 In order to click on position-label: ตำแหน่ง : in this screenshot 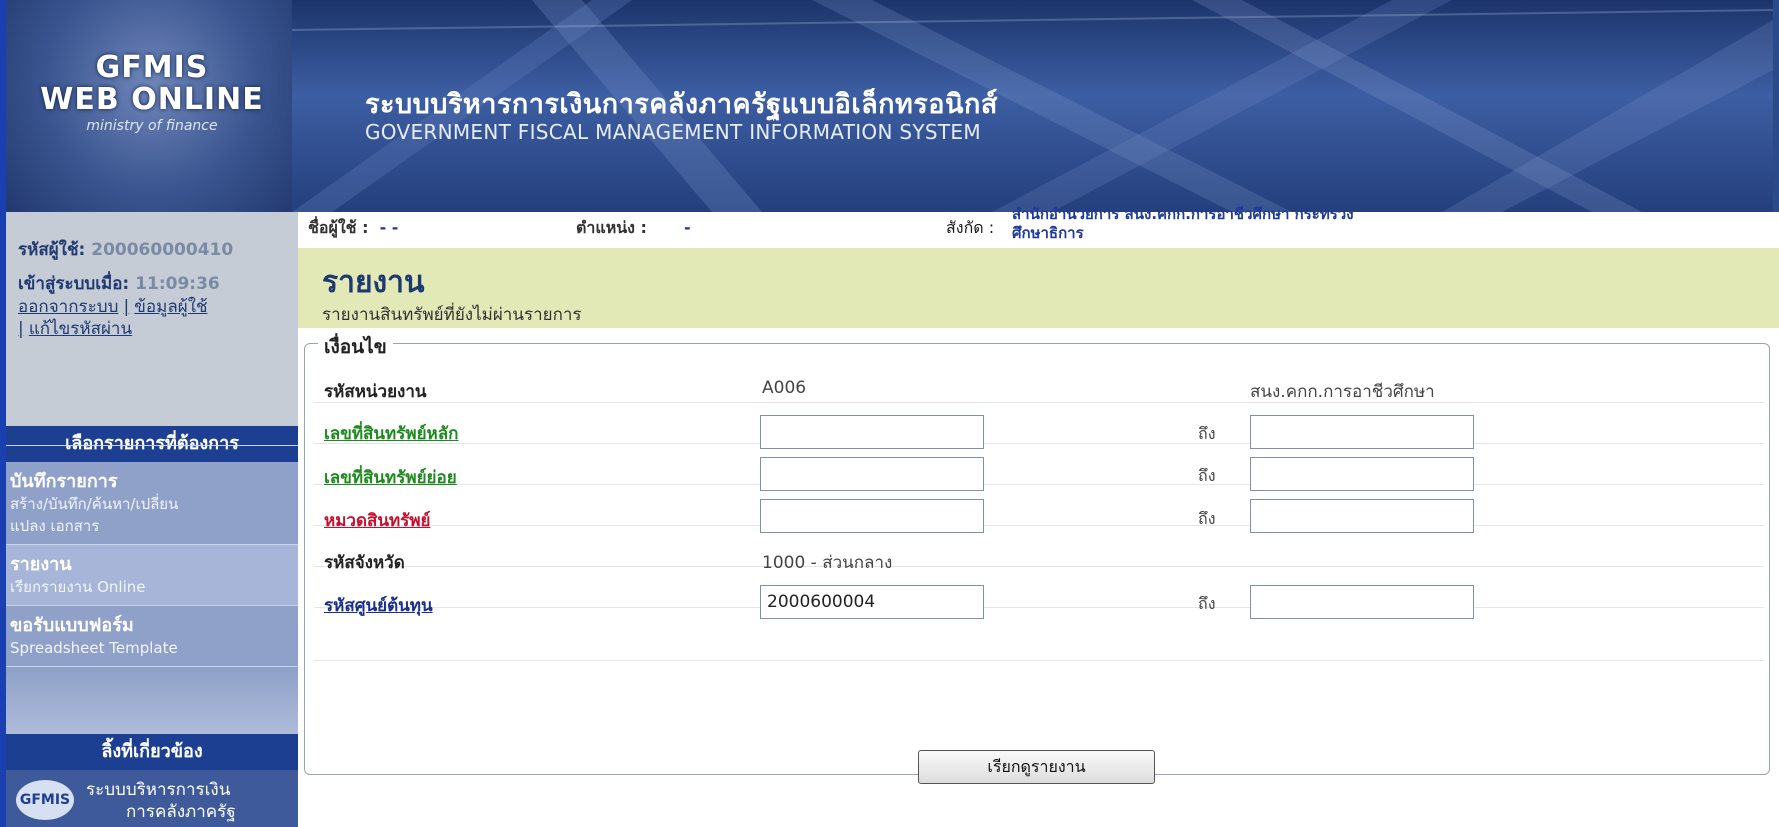, I will do `click(611, 227)`.